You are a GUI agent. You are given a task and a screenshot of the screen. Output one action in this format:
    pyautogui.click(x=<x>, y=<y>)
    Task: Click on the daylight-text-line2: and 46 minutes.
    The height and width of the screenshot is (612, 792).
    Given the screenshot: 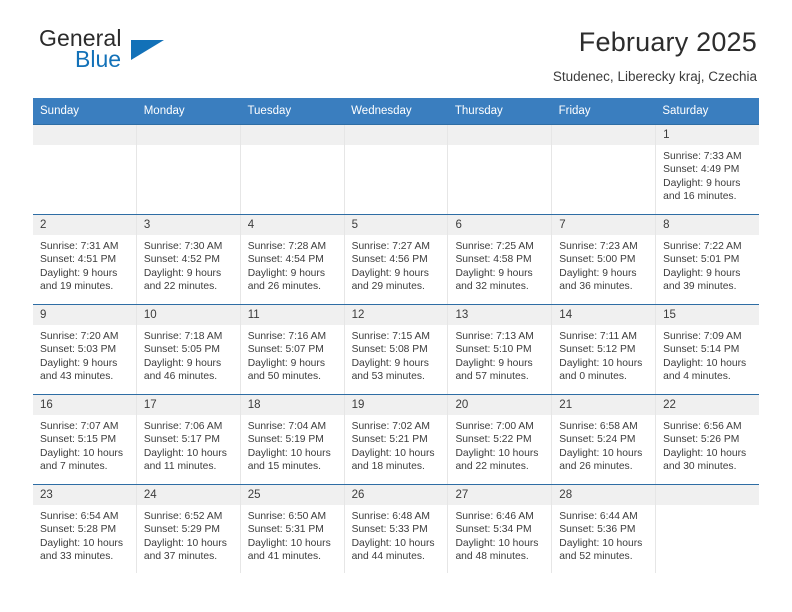 What is the action you would take?
    pyautogui.click(x=180, y=377)
    